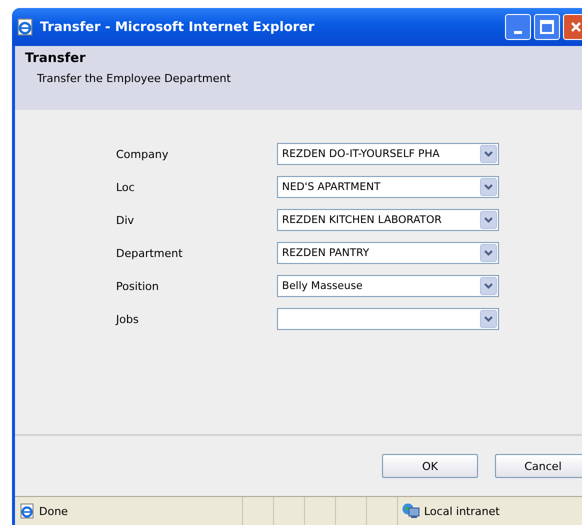 The image size is (582, 525). I want to click on dropdown-field: REZDEN DO-IT-YOURSELF PHA, so click(388, 154).